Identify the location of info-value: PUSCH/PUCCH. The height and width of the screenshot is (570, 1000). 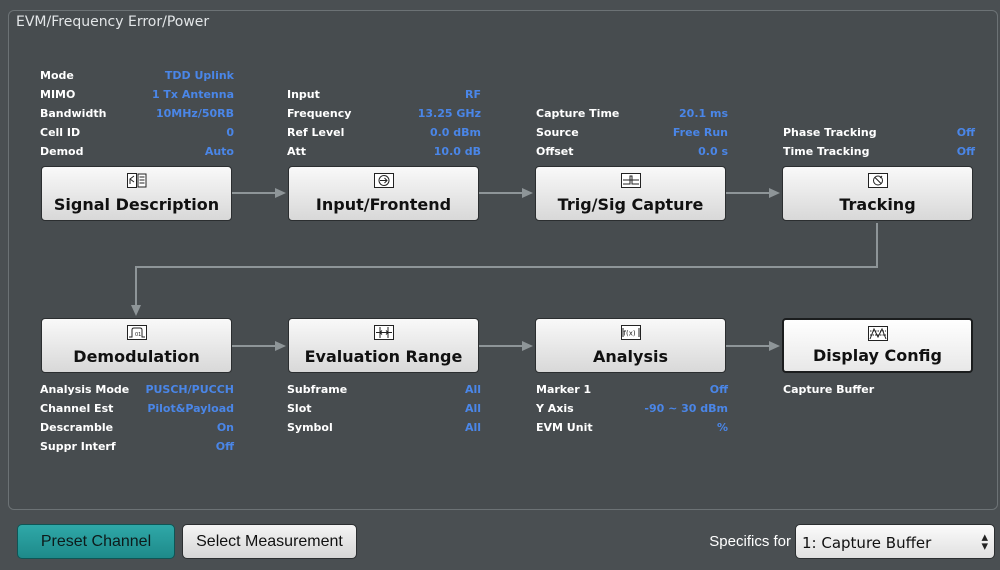
(189, 389).